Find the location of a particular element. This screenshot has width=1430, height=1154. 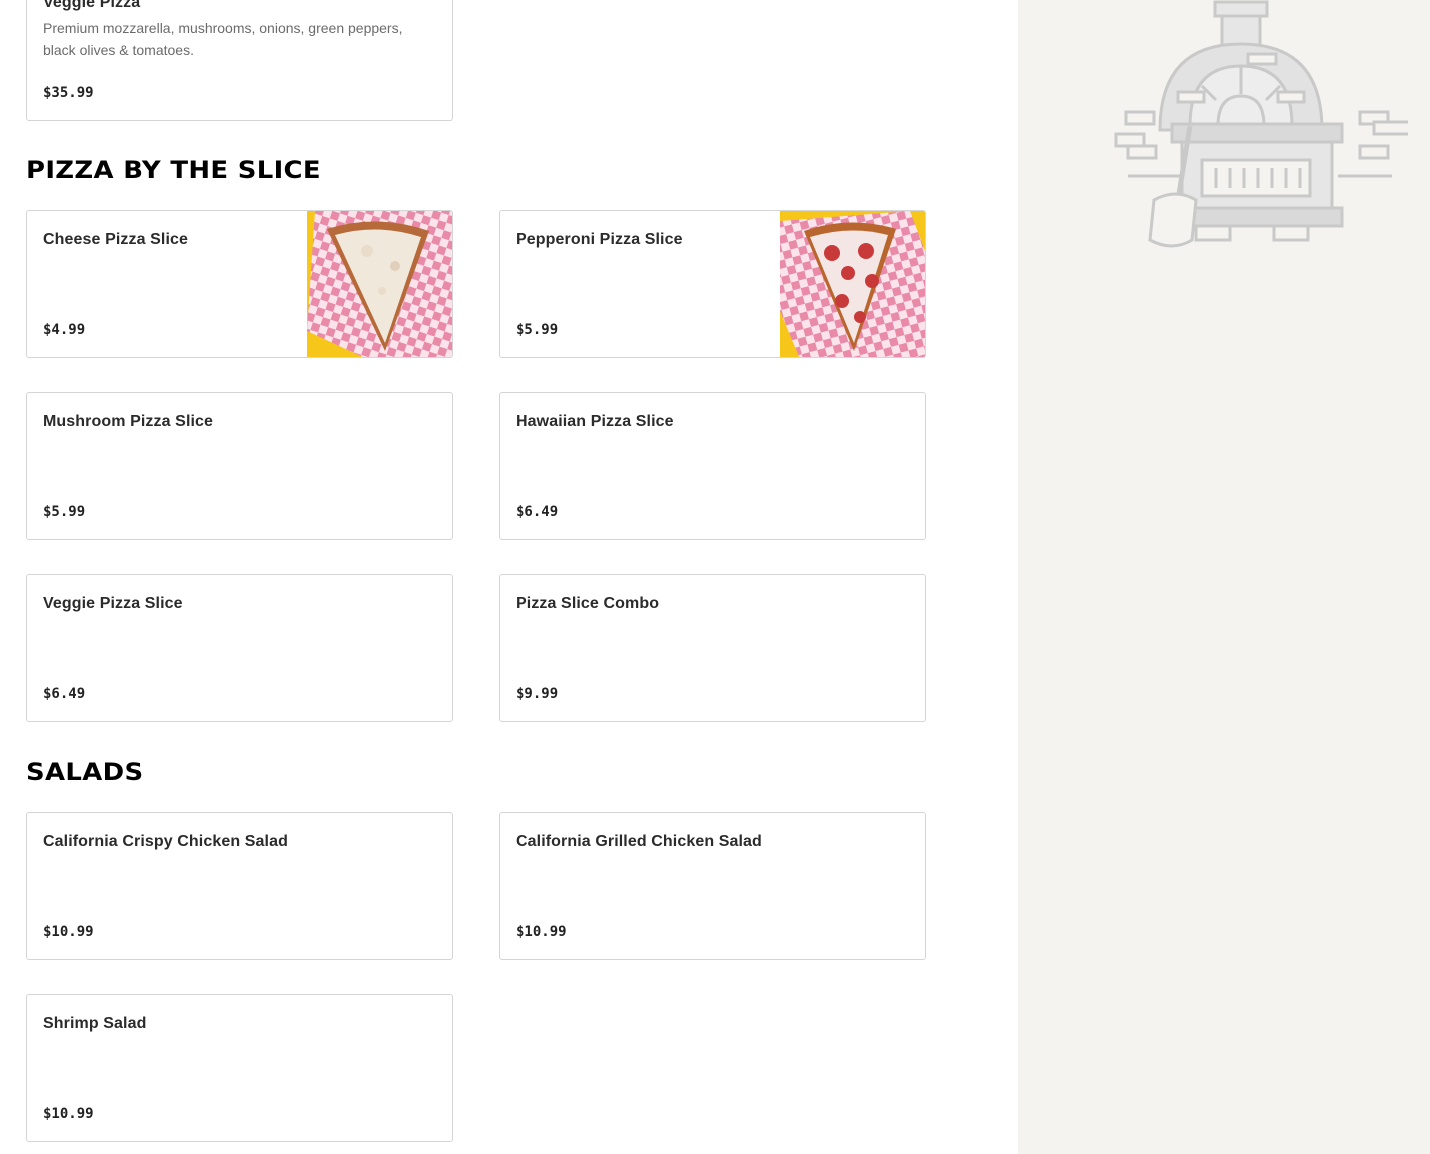

menu-item-name: California Crispy Chicken Salad is located at coordinates (165, 841).